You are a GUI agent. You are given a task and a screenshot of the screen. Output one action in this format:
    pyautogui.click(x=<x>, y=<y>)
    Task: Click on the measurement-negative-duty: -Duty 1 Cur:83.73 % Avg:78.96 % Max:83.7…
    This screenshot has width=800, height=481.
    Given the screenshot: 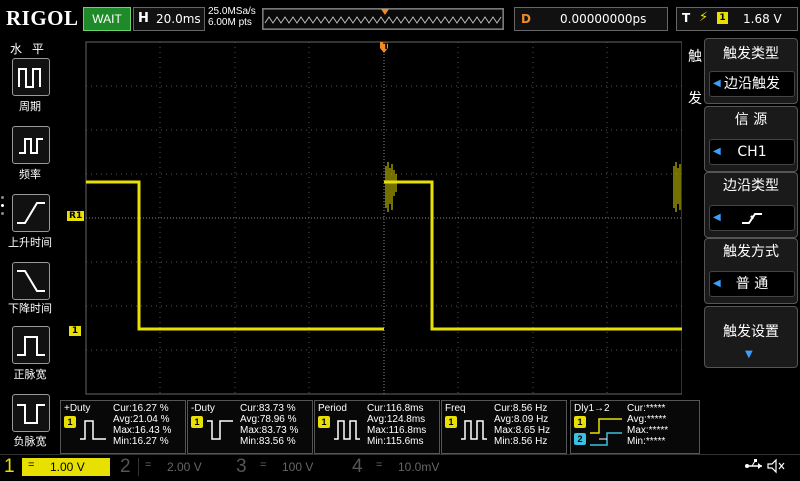 What is the action you would take?
    pyautogui.click(x=250, y=427)
    